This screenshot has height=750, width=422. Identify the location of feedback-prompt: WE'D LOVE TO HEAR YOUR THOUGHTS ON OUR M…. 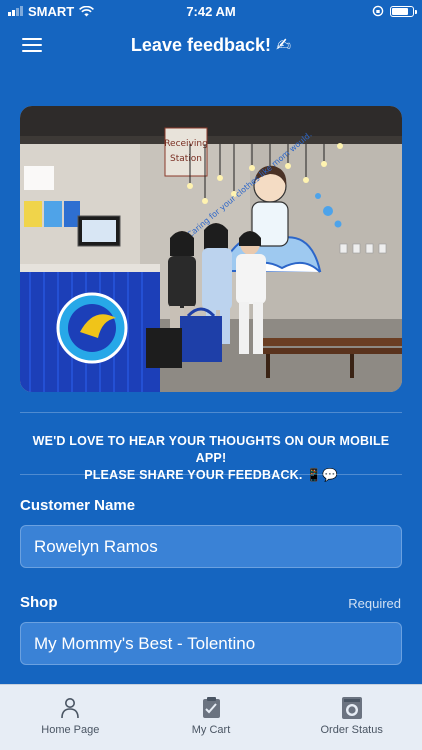
(211, 458).